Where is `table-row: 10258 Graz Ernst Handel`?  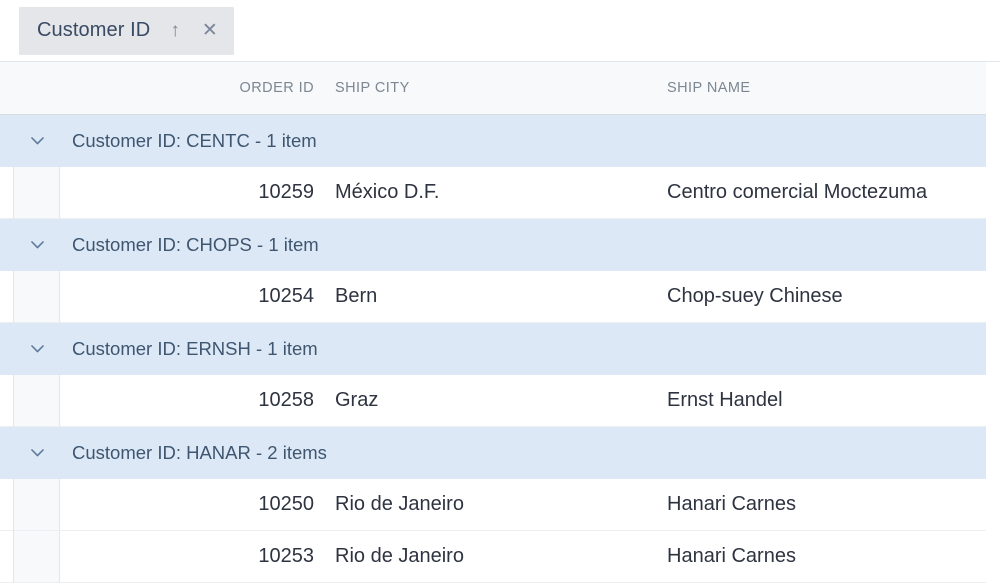 table-row: 10258 Graz Ernst Handel is located at coordinates (493, 400).